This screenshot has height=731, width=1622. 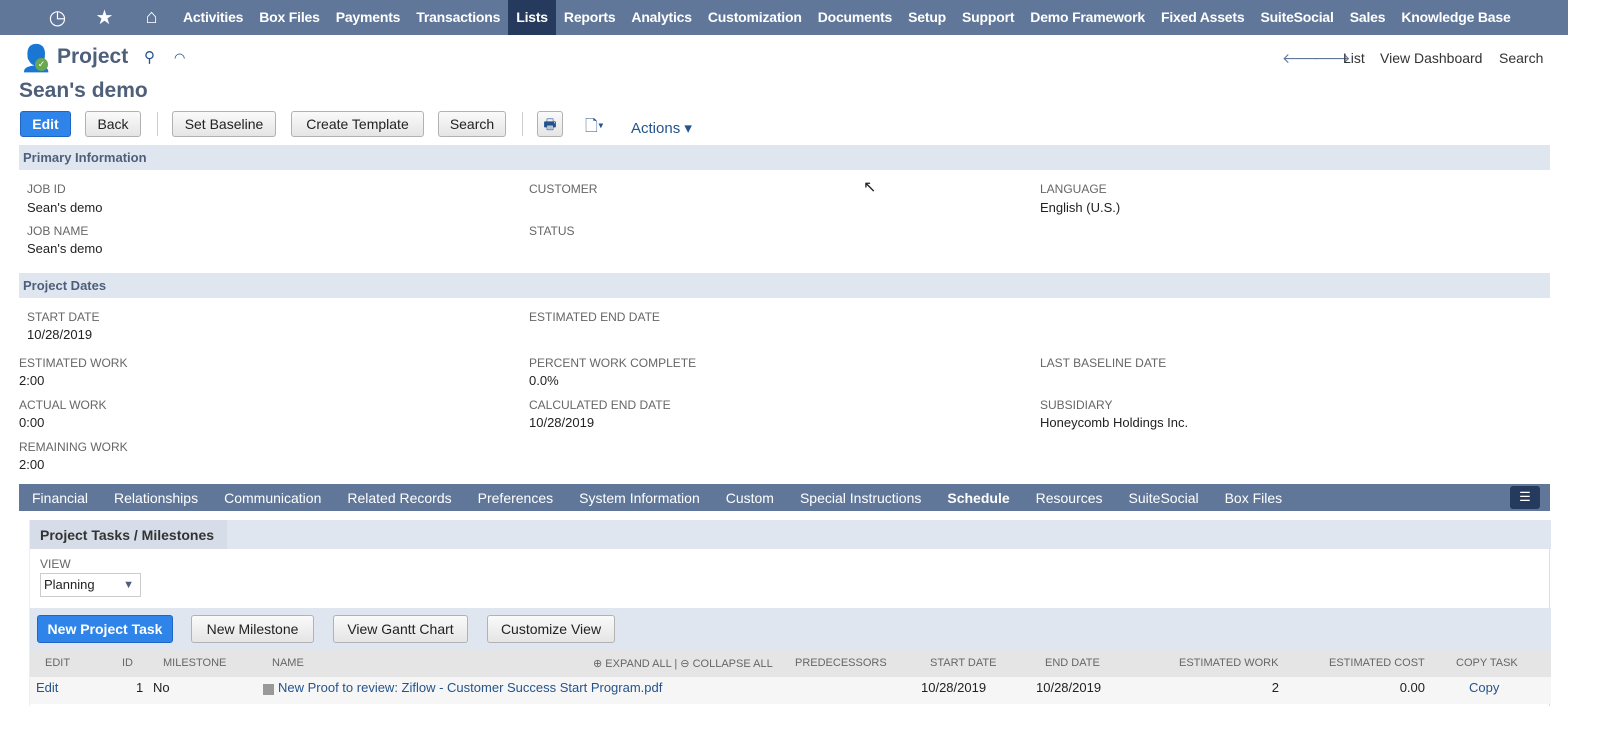 What do you see at coordinates (927, 17) in the screenshot?
I see `nav-item-setup: Setup` at bounding box center [927, 17].